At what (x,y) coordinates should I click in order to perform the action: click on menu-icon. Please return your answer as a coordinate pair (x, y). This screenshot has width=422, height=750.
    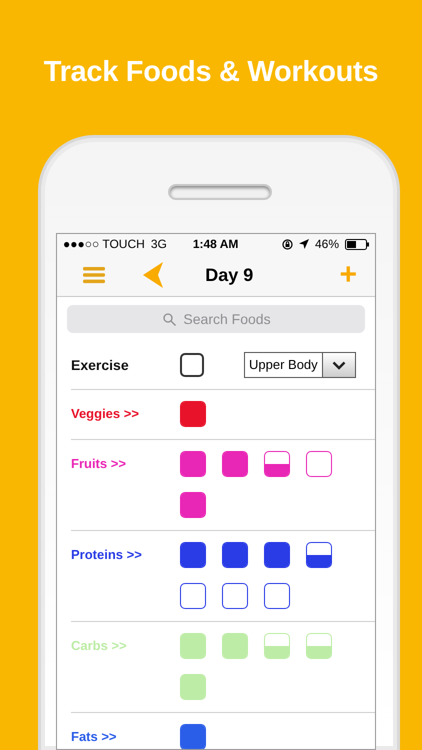
    Looking at the image, I should click on (94, 275).